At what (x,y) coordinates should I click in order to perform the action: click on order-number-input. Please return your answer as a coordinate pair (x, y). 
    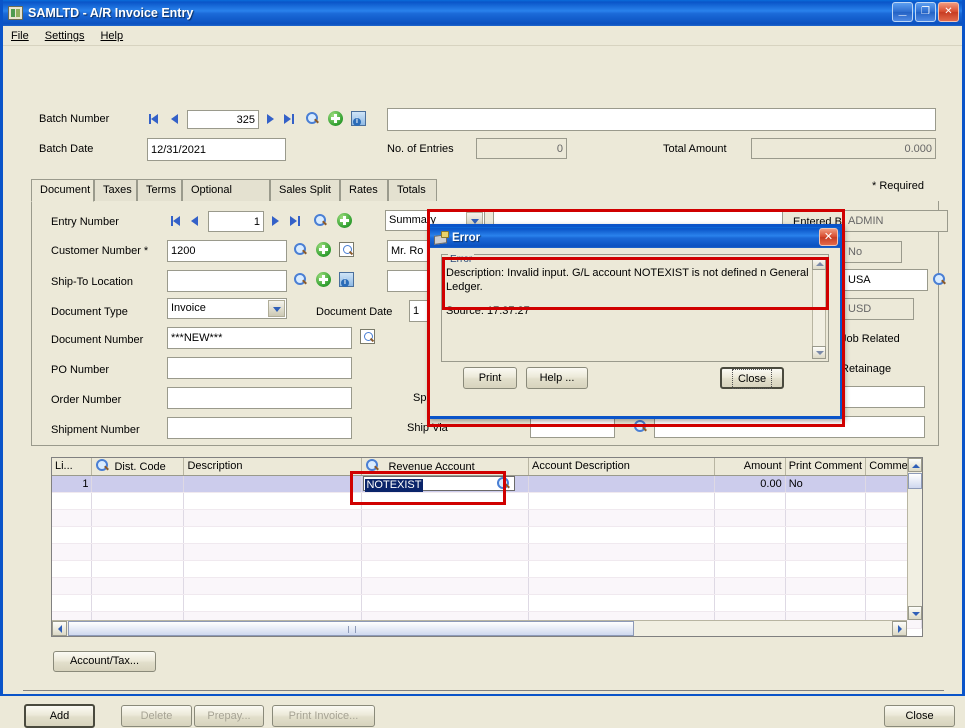
    Looking at the image, I should click on (259, 398).